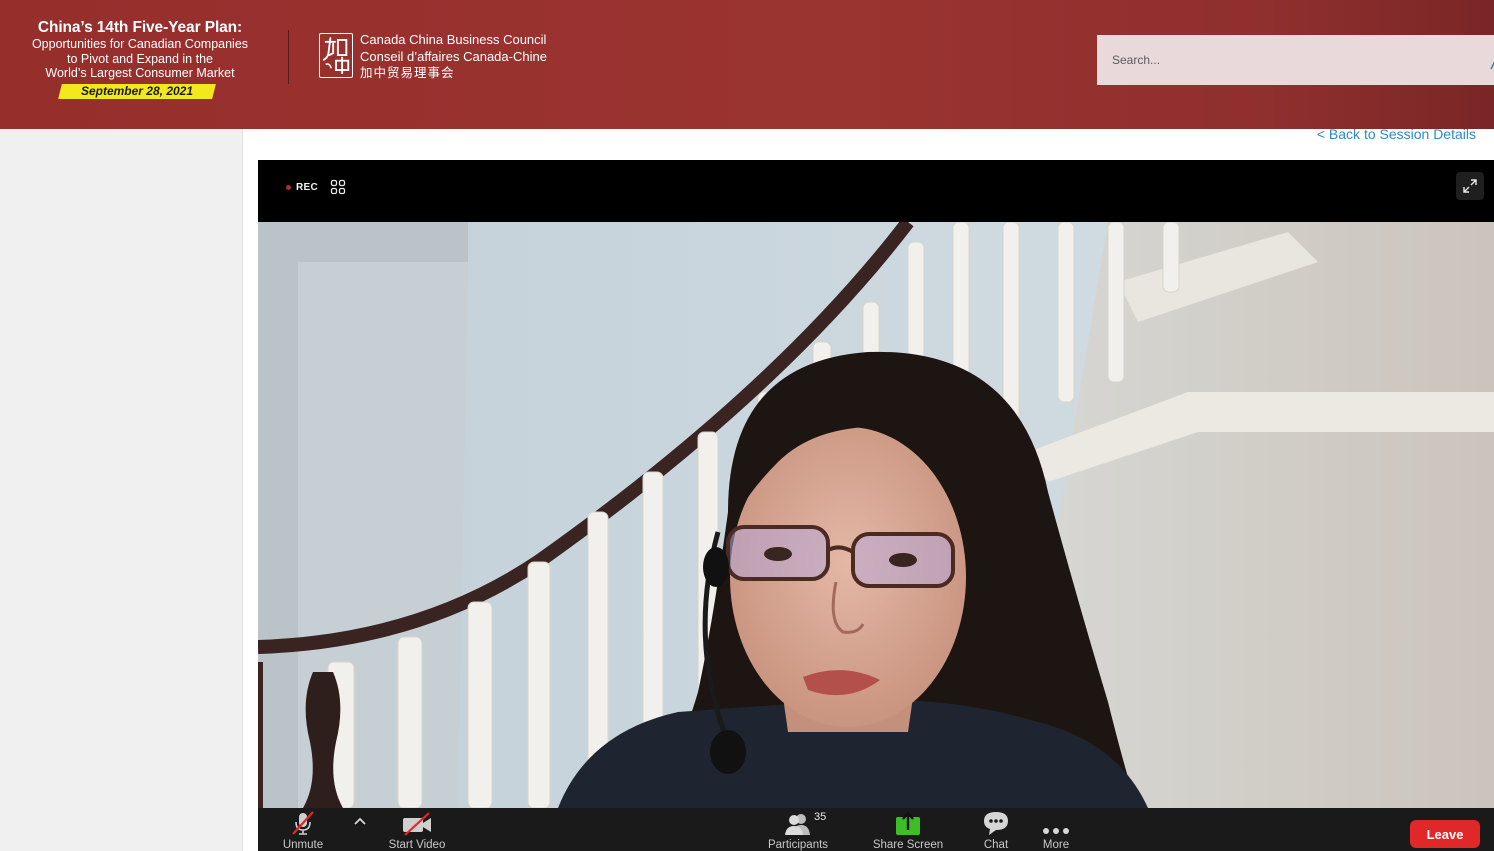 Image resolution: width=1494 pixels, height=851 pixels. What do you see at coordinates (338, 187) in the screenshot?
I see `gallery-view-icon` at bounding box center [338, 187].